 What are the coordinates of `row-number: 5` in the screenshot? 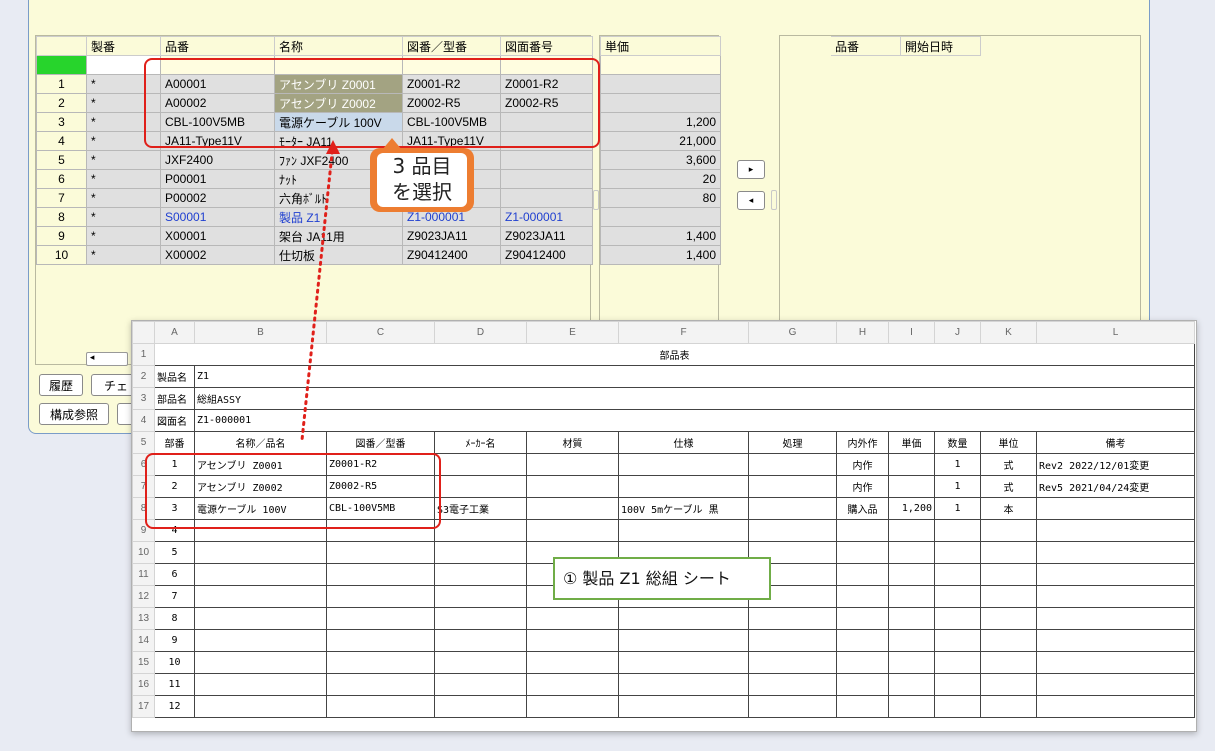 It's located at (61, 160).